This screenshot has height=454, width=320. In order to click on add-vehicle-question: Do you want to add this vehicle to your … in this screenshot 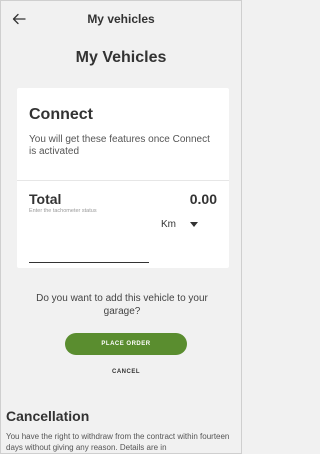, I will do `click(122, 305)`.